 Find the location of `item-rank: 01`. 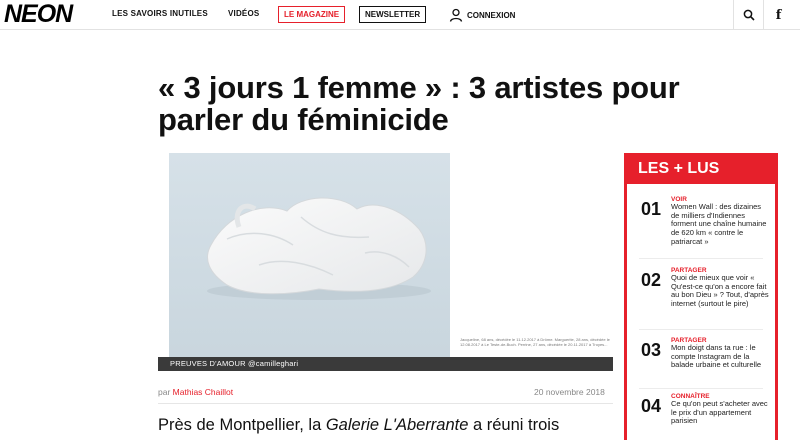

item-rank: 01 is located at coordinates (651, 209).